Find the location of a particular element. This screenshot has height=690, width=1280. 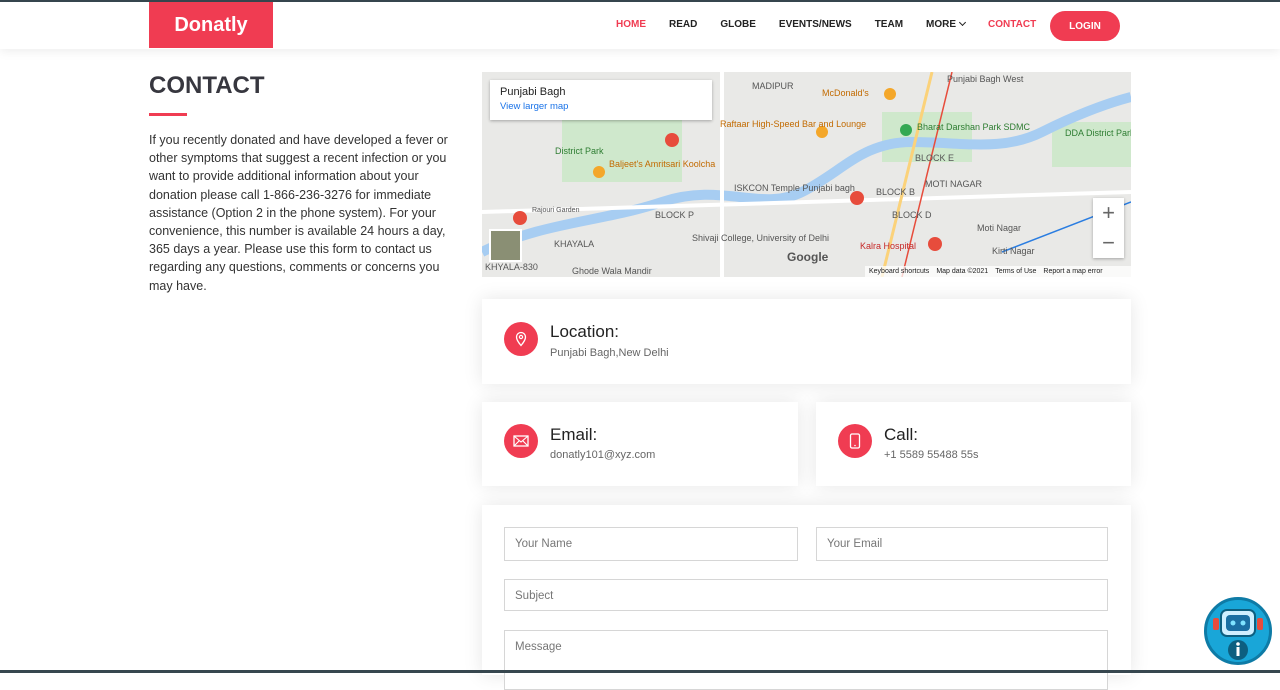

map-label: MADIPUR is located at coordinates (773, 86).